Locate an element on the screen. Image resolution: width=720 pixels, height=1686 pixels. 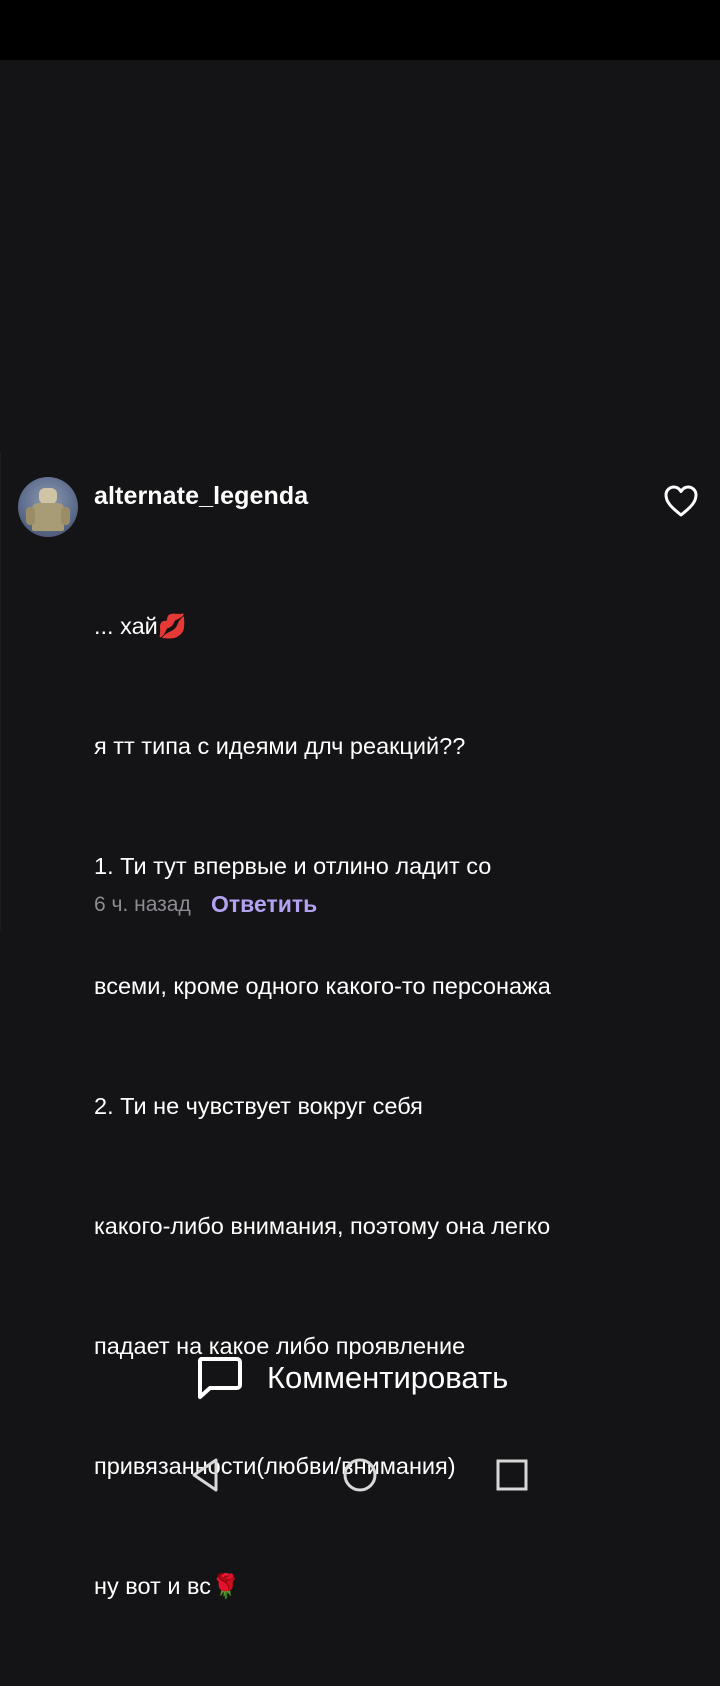
home-circle-icon is located at coordinates (360, 1475).